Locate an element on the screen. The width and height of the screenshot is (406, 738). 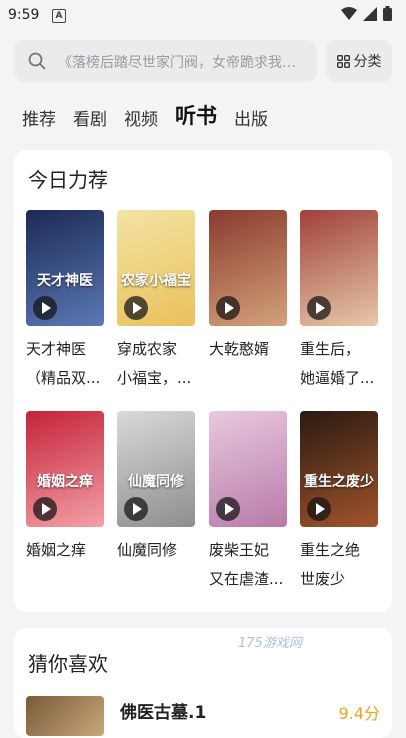
book-cover: 农家小福宝 is located at coordinates (156, 268).